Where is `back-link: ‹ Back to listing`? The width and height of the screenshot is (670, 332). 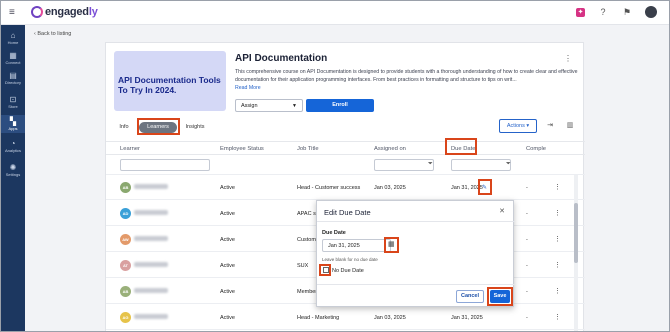
back-link: ‹ Back to listing is located at coordinates (52, 34).